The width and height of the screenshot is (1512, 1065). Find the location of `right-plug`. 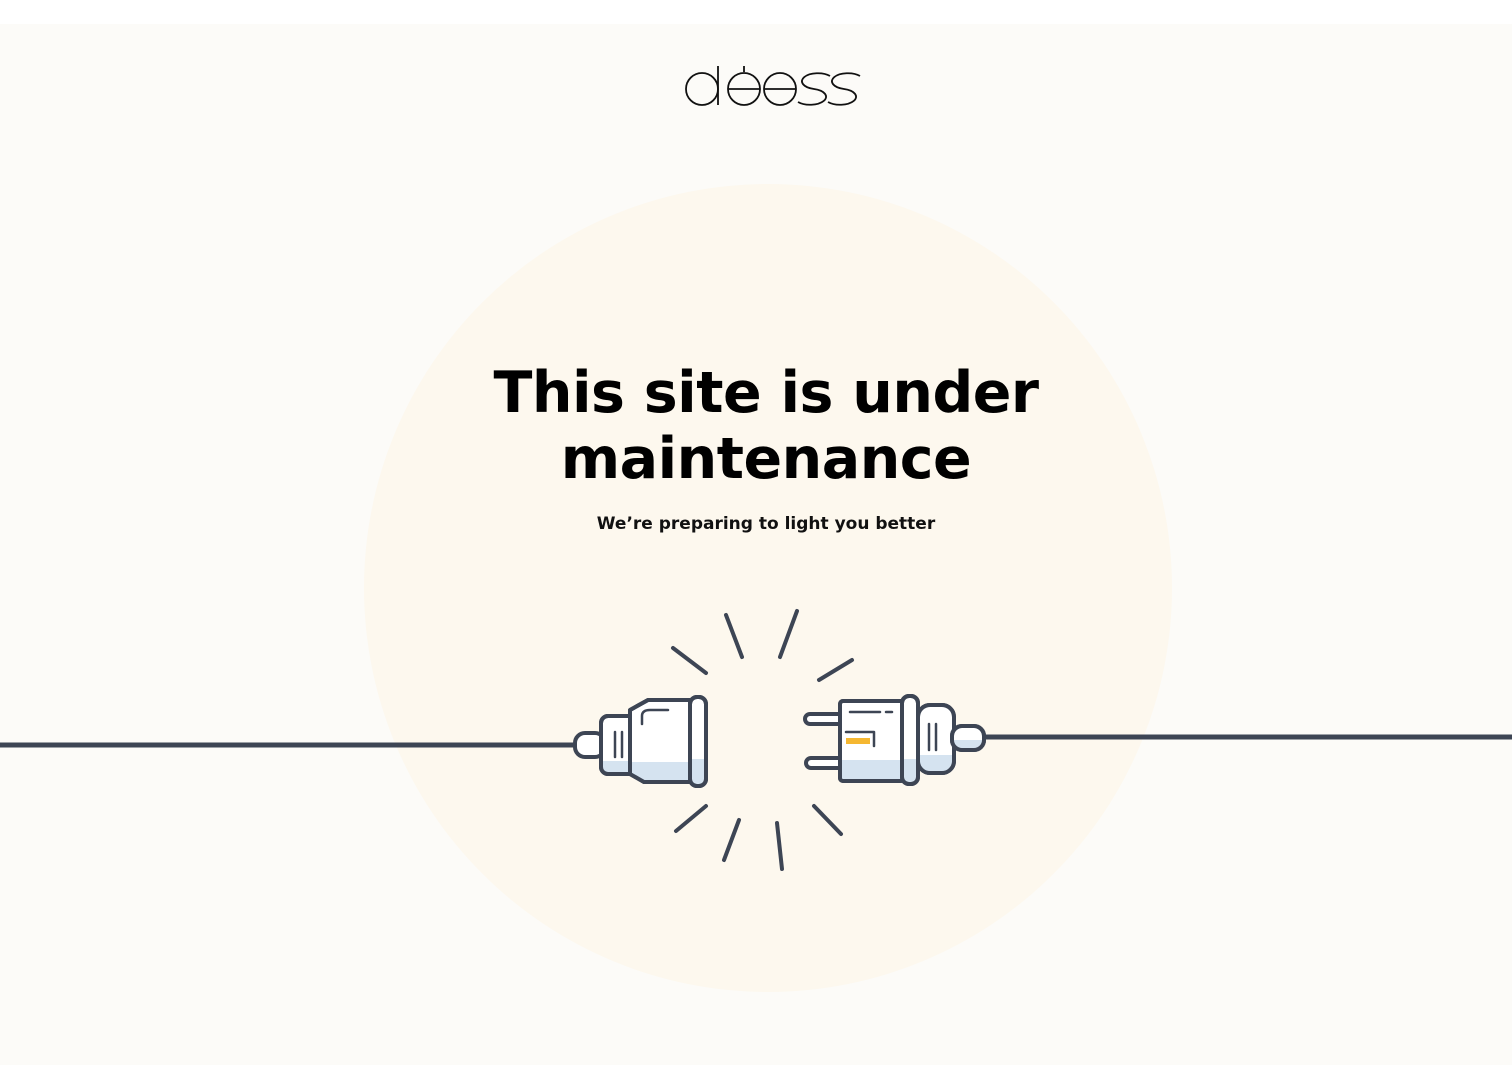

right-plug is located at coordinates (894, 740).